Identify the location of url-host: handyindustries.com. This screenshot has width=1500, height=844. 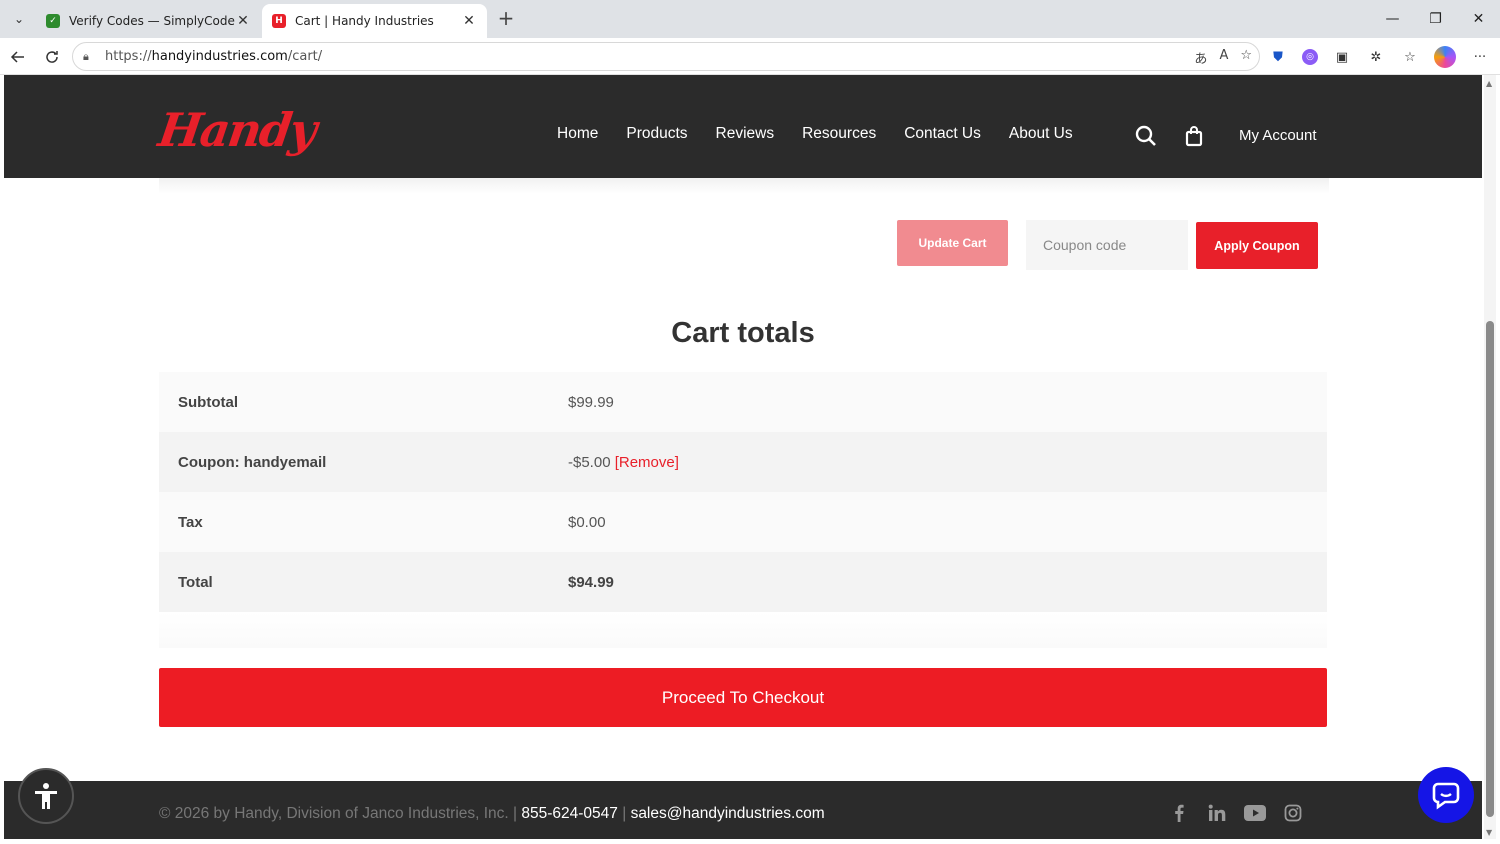
(219, 56).